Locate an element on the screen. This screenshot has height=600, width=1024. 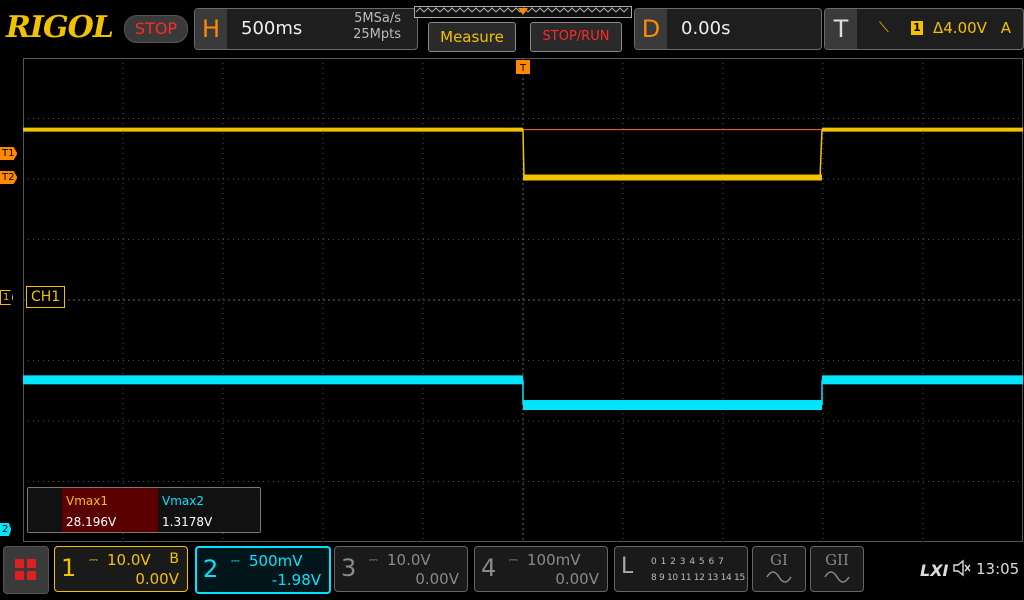
measurement-2-value: 1.3178V is located at coordinates (187, 522).